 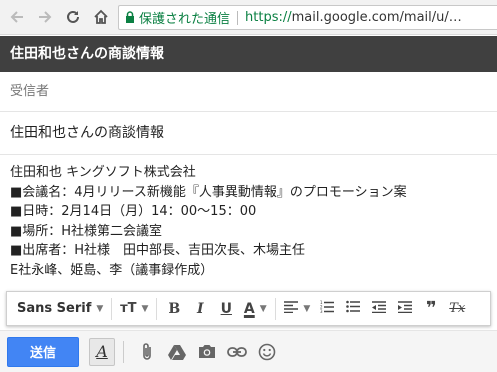 I want to click on underline-button: U, so click(x=226, y=308).